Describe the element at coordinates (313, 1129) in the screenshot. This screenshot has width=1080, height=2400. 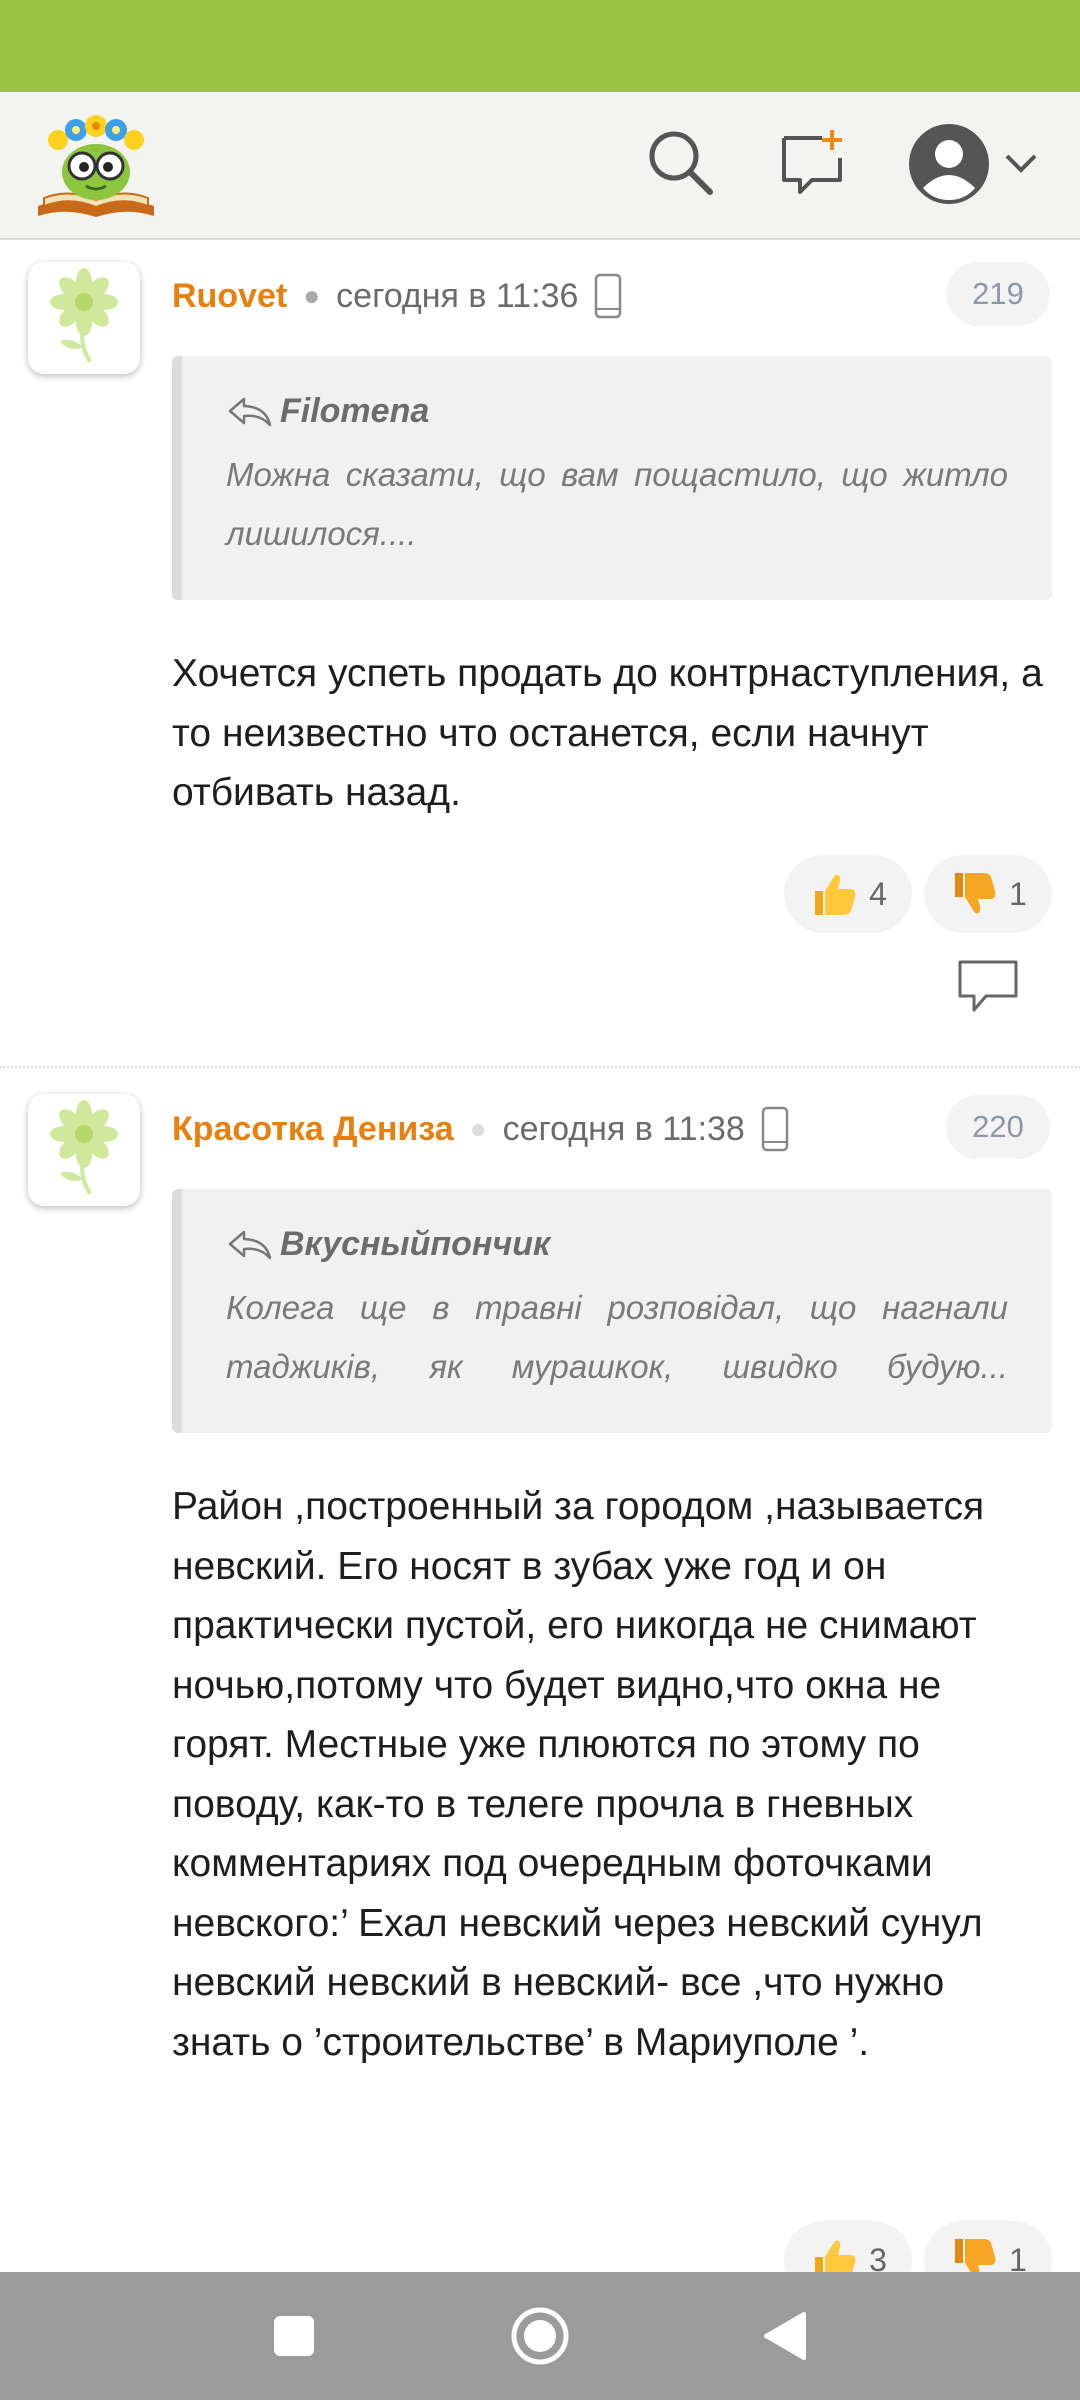
I see `author-name: Красотка Дениза` at that location.